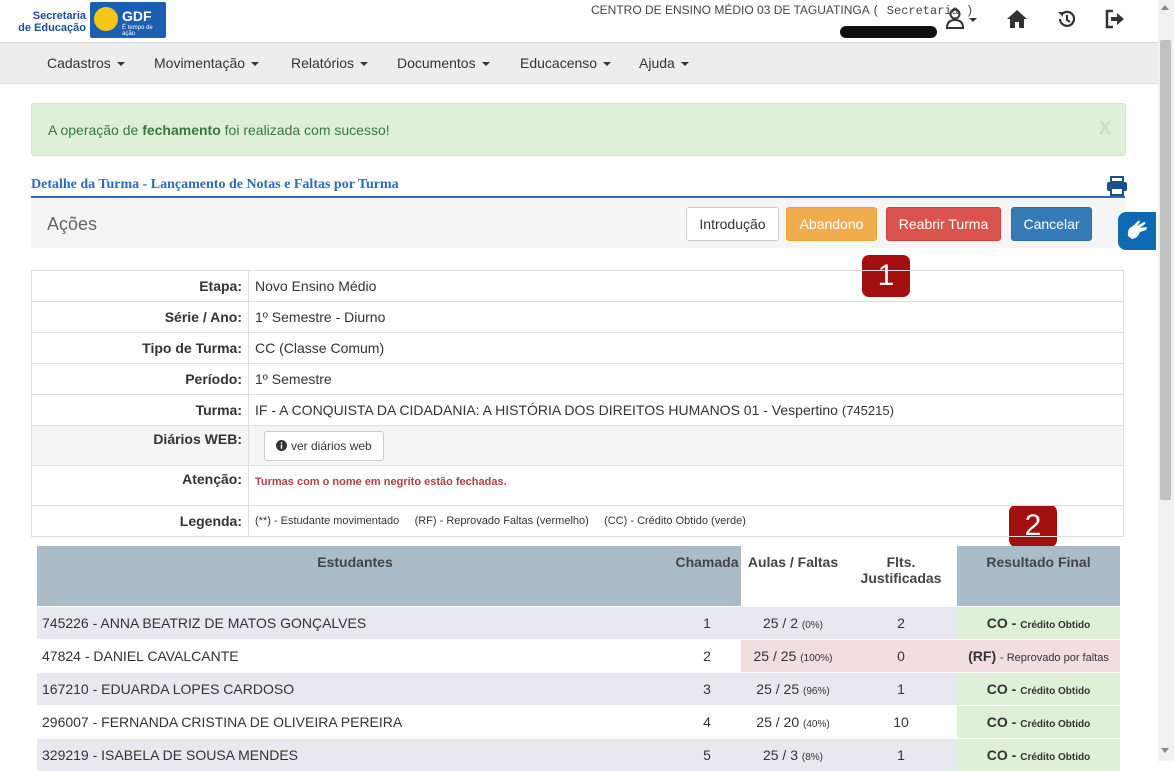 The width and height of the screenshot is (1174, 771). Describe the element at coordinates (777, 722) in the screenshot. I see `aulas-faltas-value: 25 / 20` at that location.